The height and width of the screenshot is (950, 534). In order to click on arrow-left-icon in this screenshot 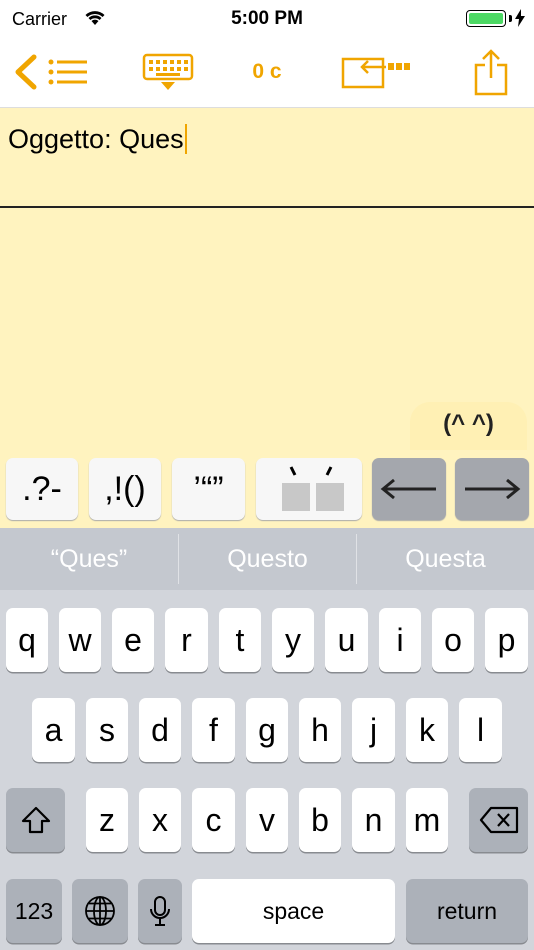, I will do `click(408, 489)`.